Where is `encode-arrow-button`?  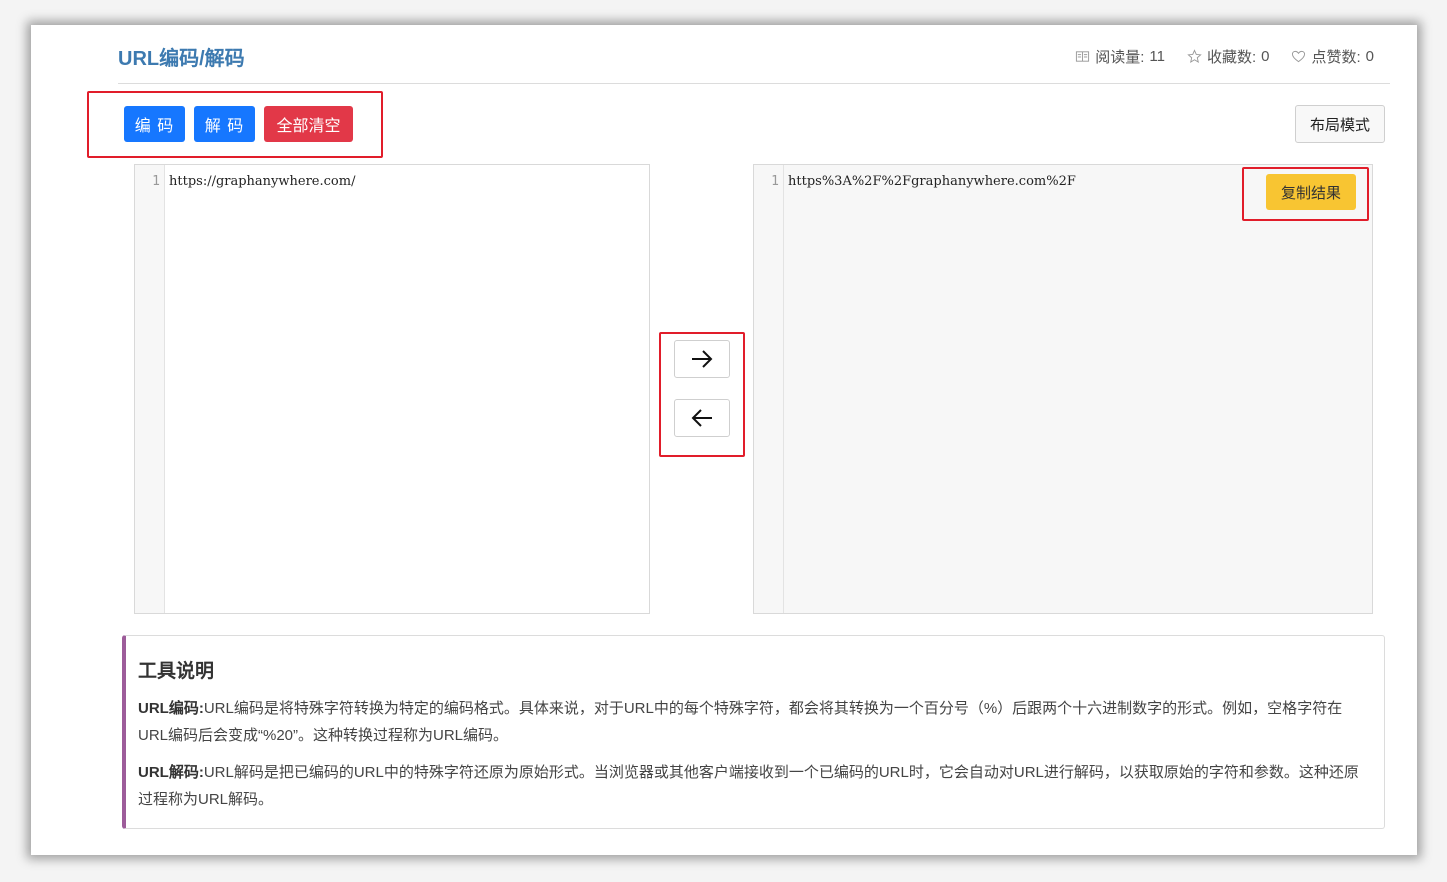 encode-arrow-button is located at coordinates (702, 359).